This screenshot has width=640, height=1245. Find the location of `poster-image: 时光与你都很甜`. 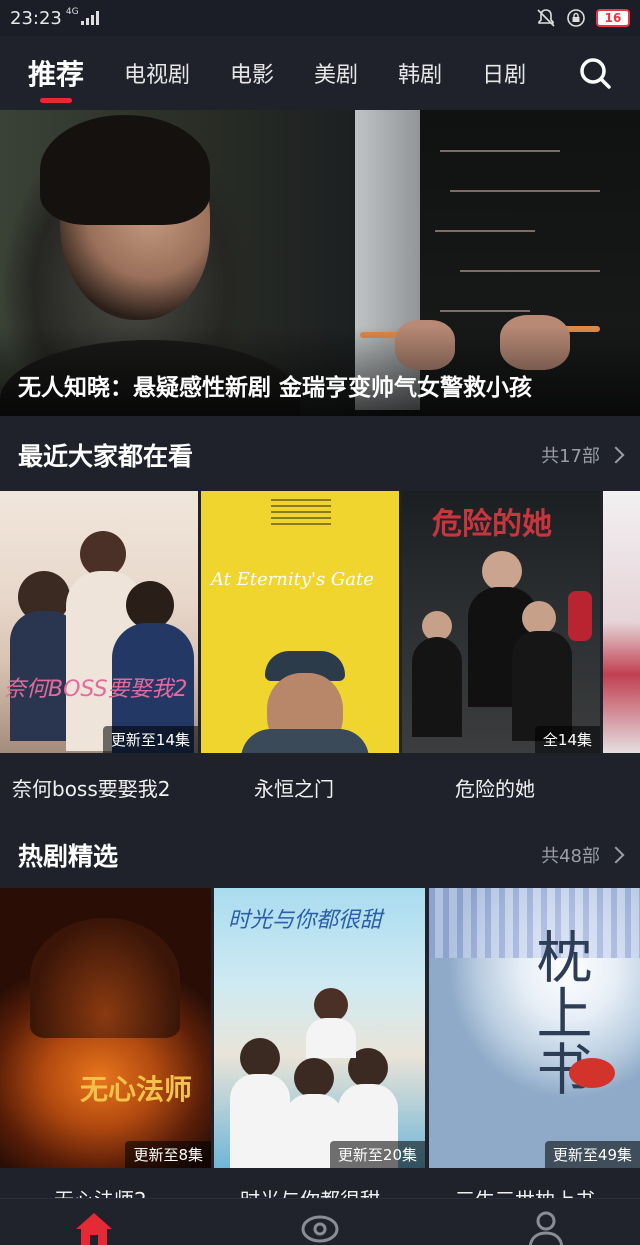

poster-image: 时光与你都很甜 is located at coordinates (319, 1028).